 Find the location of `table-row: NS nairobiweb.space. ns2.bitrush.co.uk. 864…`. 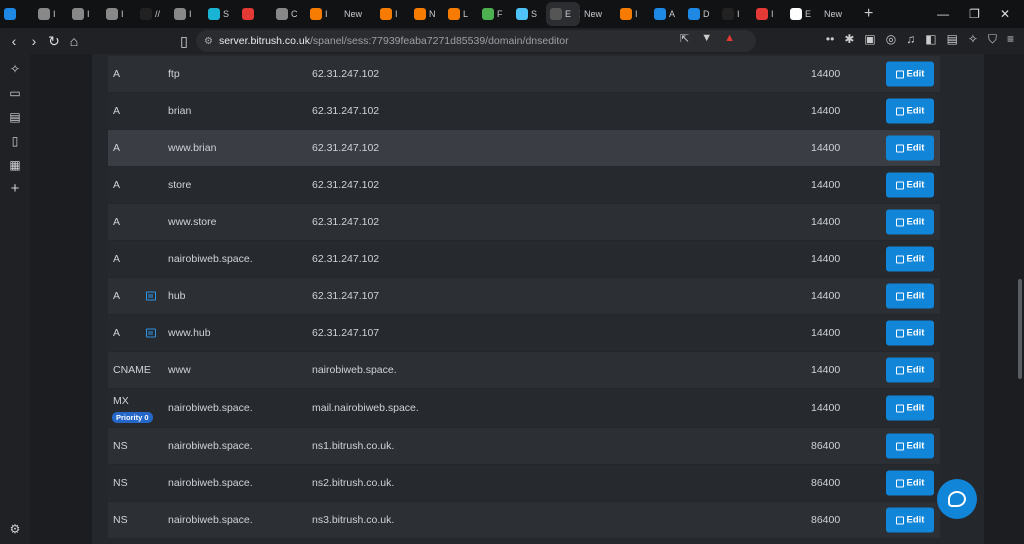

table-row: NS nairobiweb.space. ns2.bitrush.co.uk. 864… is located at coordinates (524, 483).